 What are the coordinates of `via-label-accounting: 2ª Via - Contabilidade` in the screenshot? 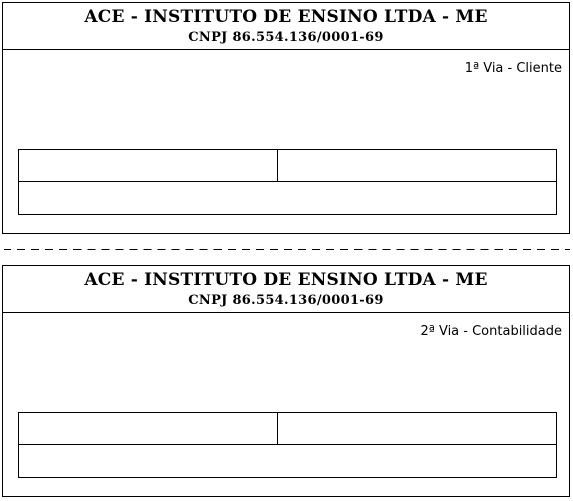 It's located at (491, 331).